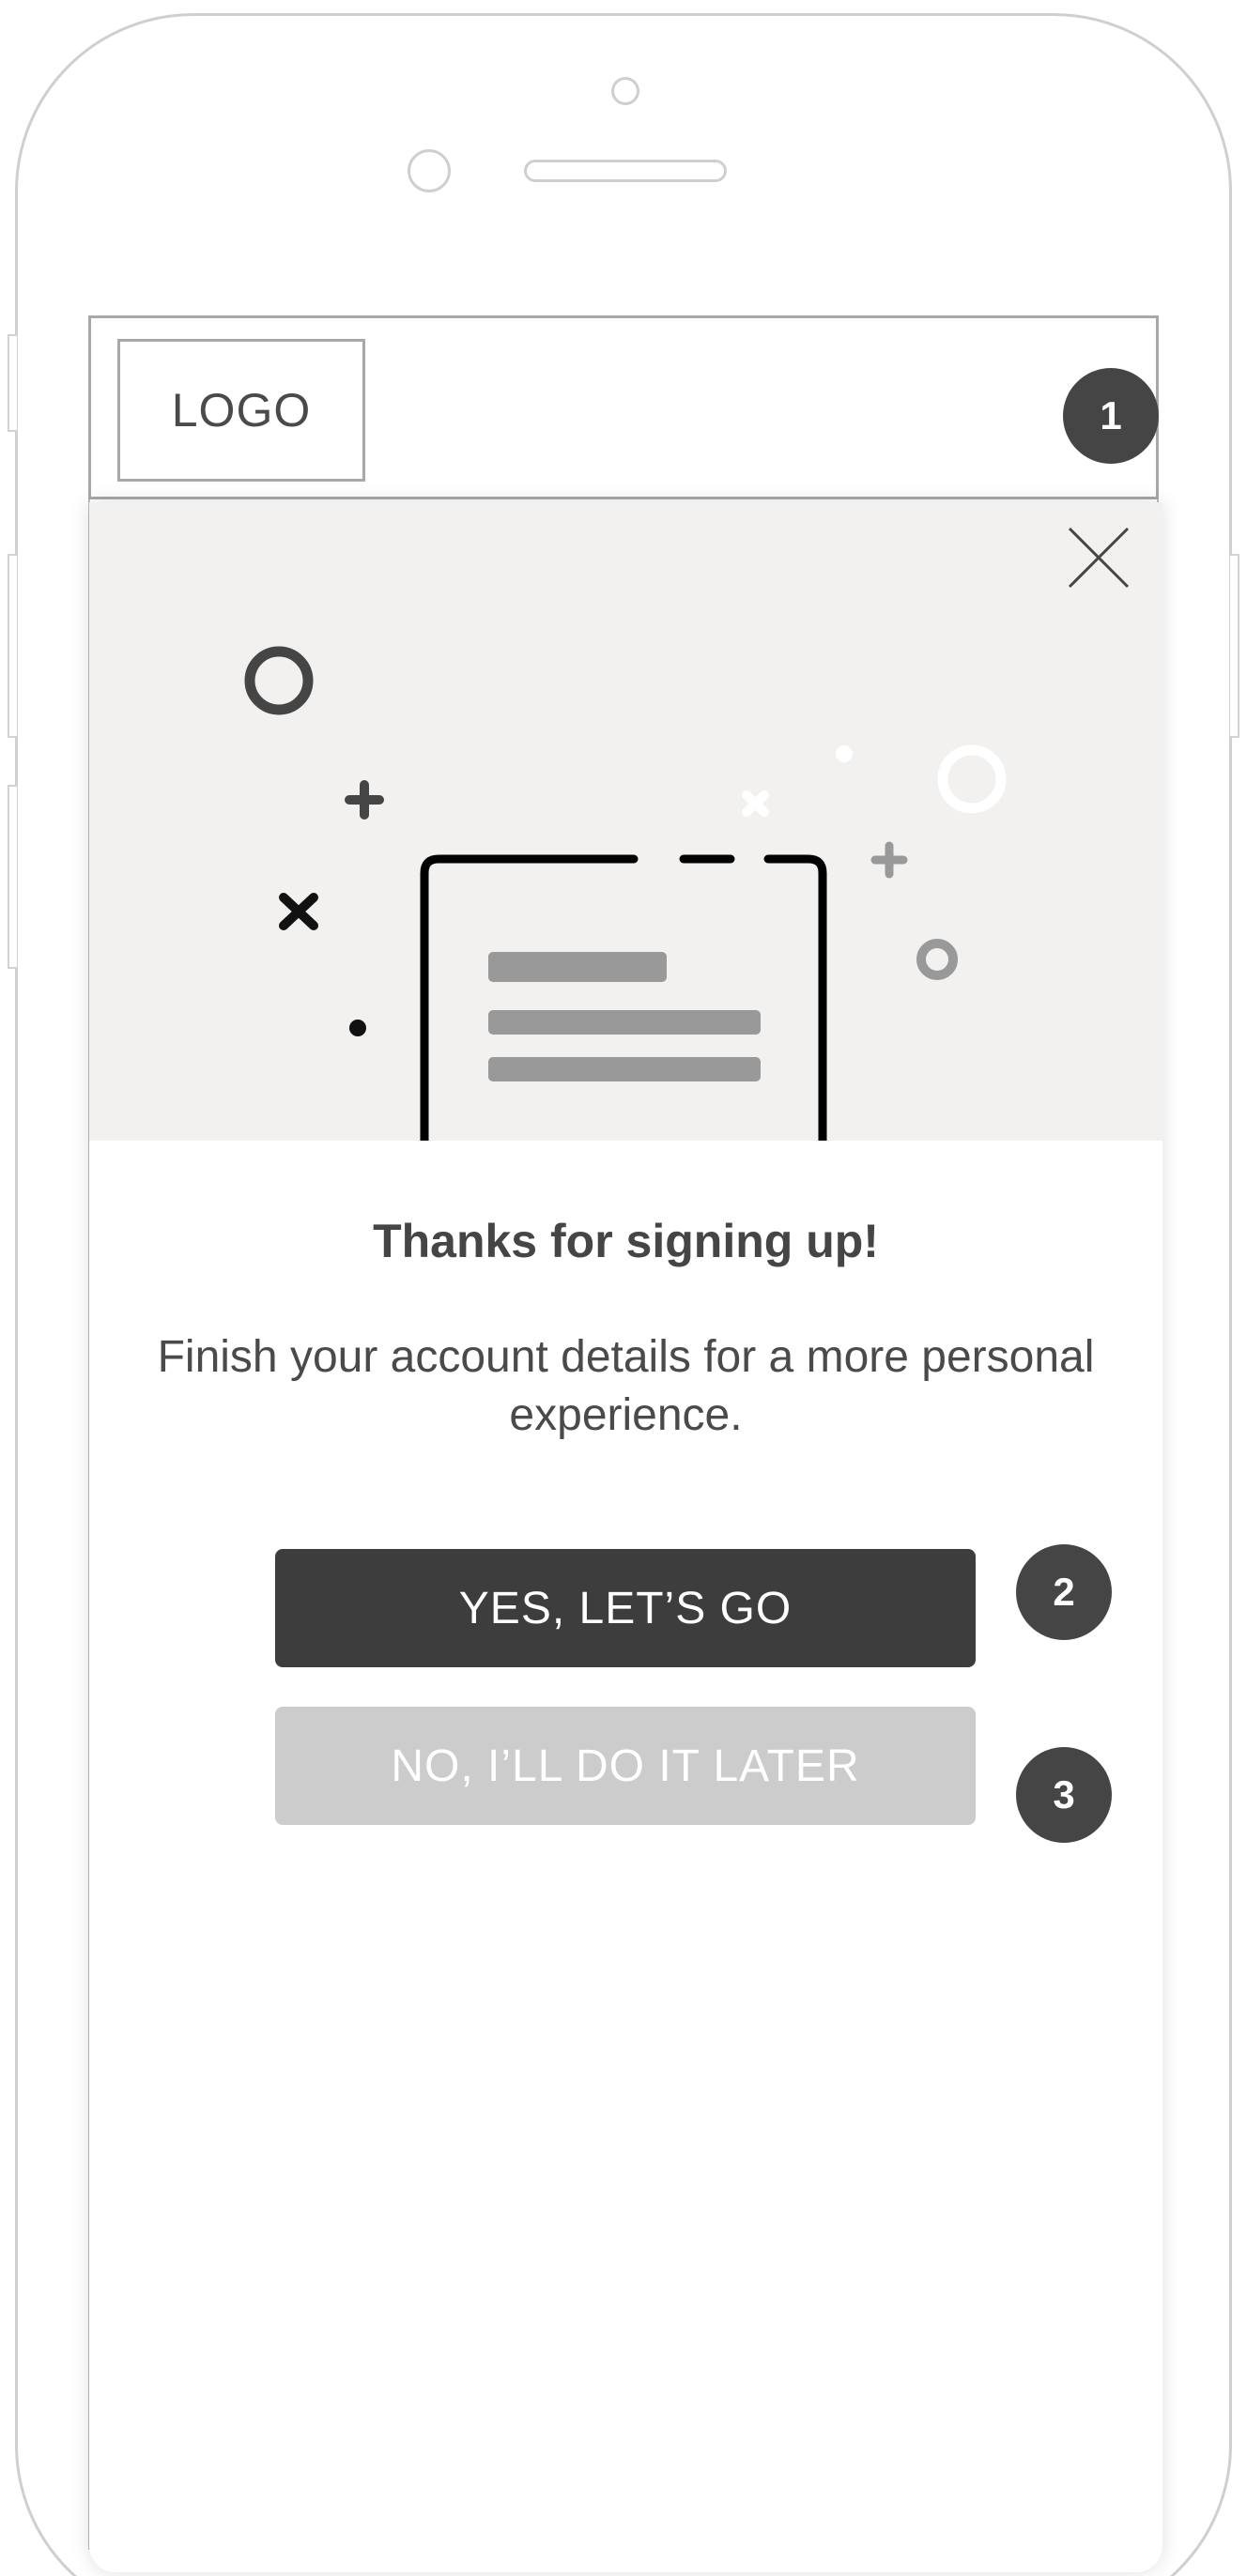  I want to click on modal-title: Thanks for signing up!, so click(626, 1241).